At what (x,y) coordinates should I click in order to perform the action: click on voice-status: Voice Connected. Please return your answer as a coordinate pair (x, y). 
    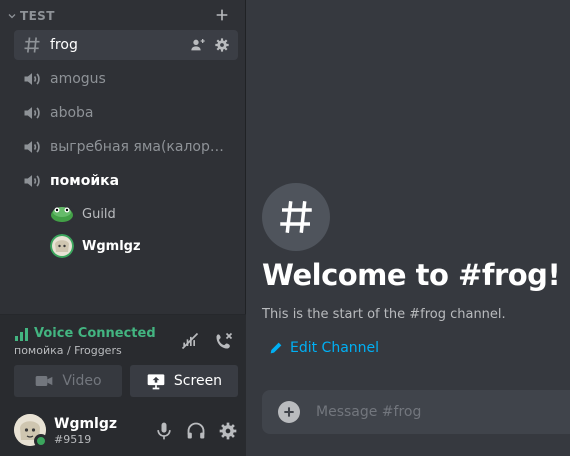
    Looking at the image, I should click on (85, 333).